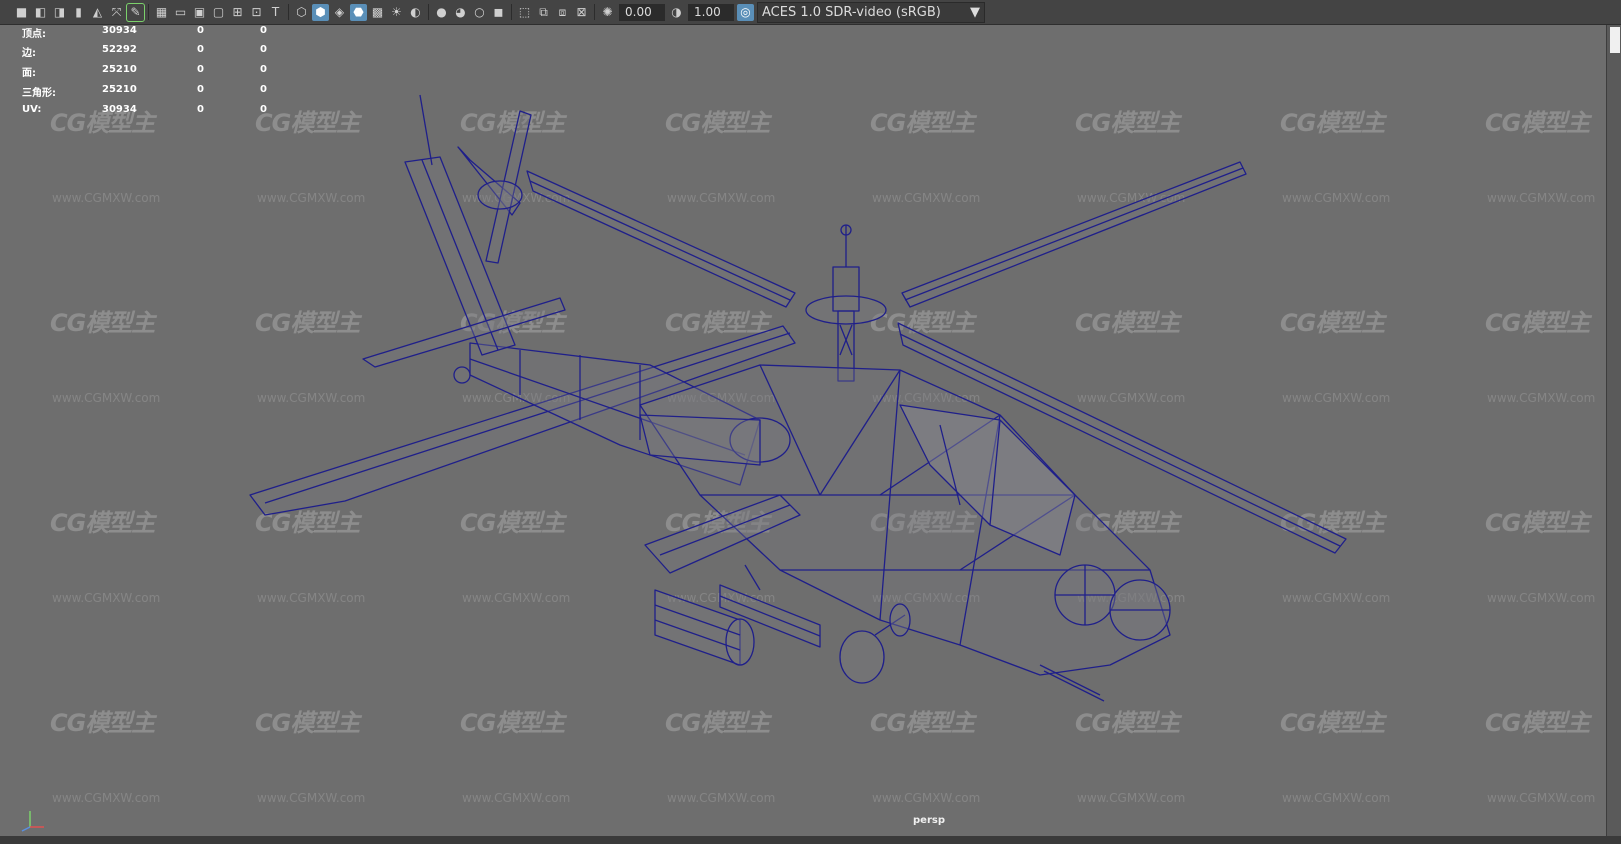 Image resolution: width=1621 pixels, height=844 pixels. What do you see at coordinates (320, 12) in the screenshot?
I see `smooth-shade-icon: ⬢` at bounding box center [320, 12].